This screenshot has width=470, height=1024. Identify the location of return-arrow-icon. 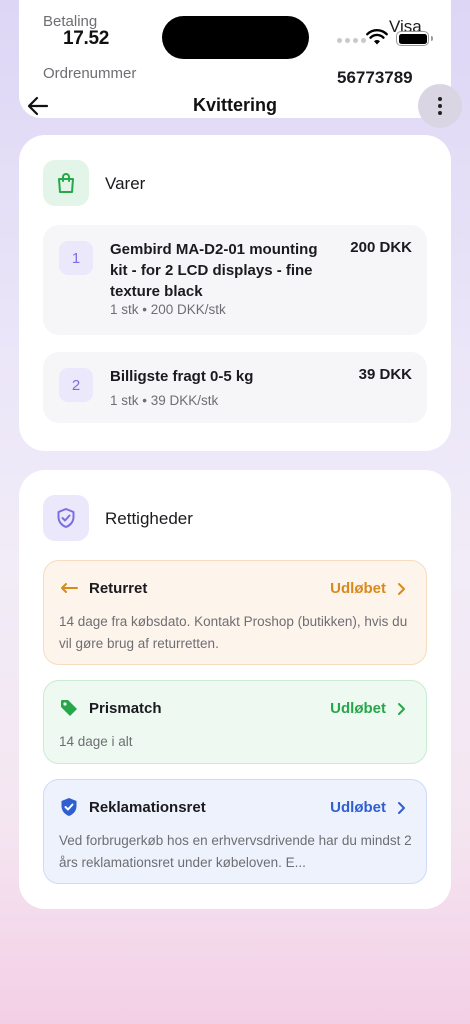
(69, 588).